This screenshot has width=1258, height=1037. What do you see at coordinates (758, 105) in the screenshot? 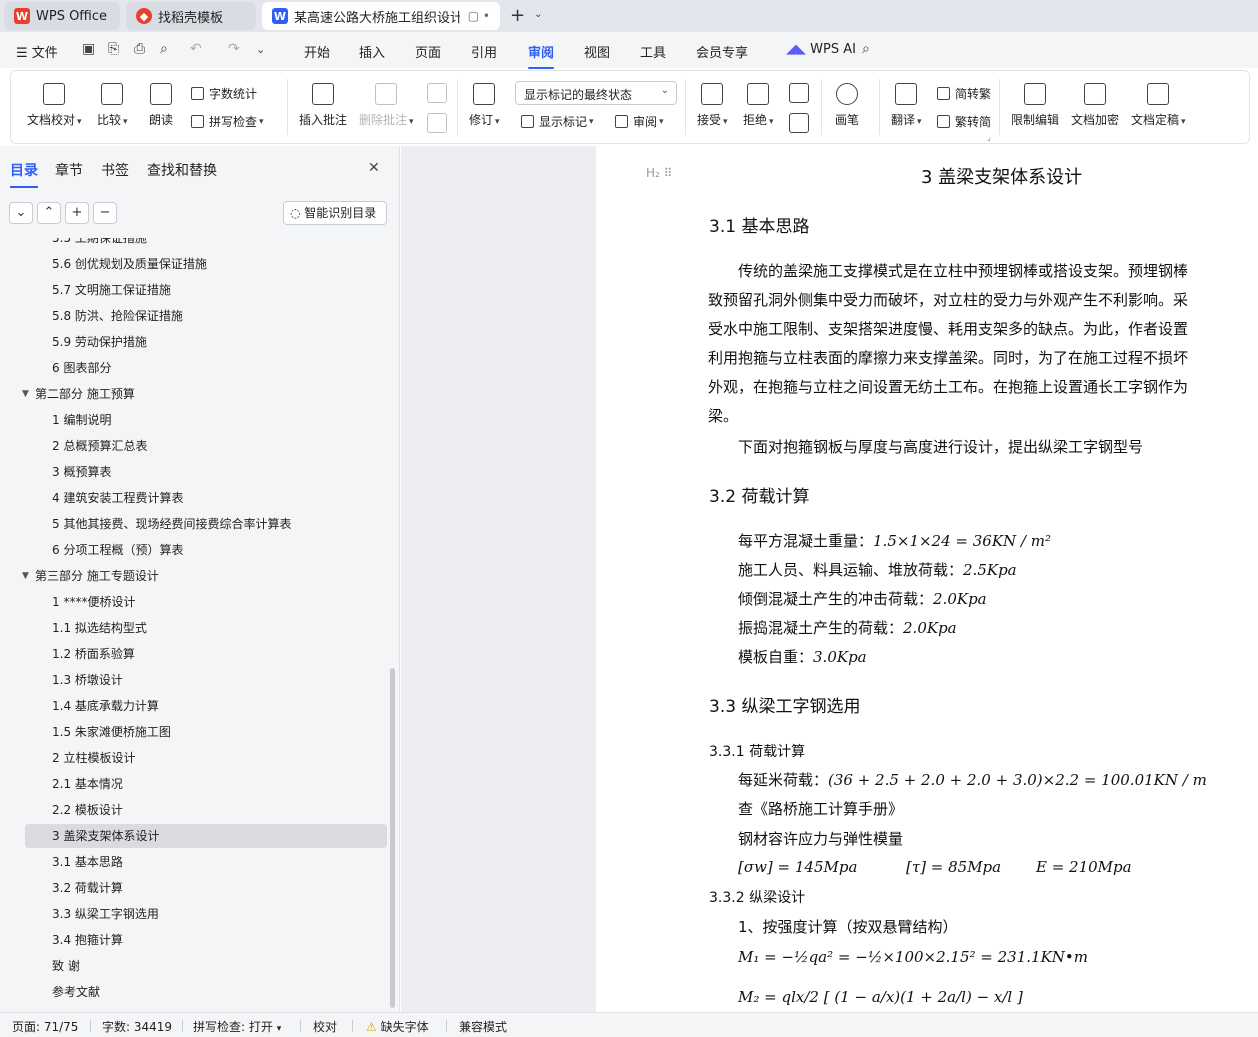
I see `reject-button: 拒绝 ▾` at bounding box center [758, 105].